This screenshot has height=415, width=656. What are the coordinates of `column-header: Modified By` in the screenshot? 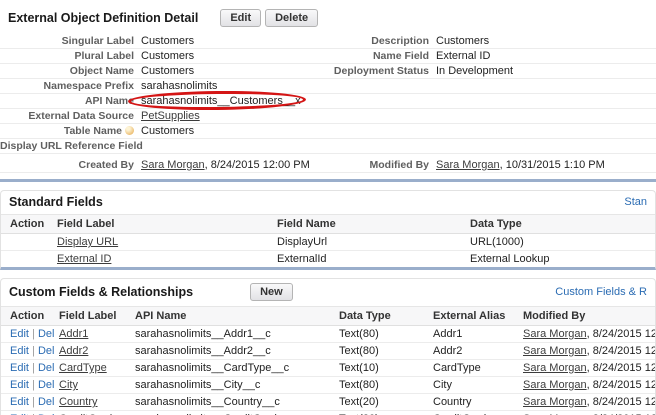 It's located at (587, 316).